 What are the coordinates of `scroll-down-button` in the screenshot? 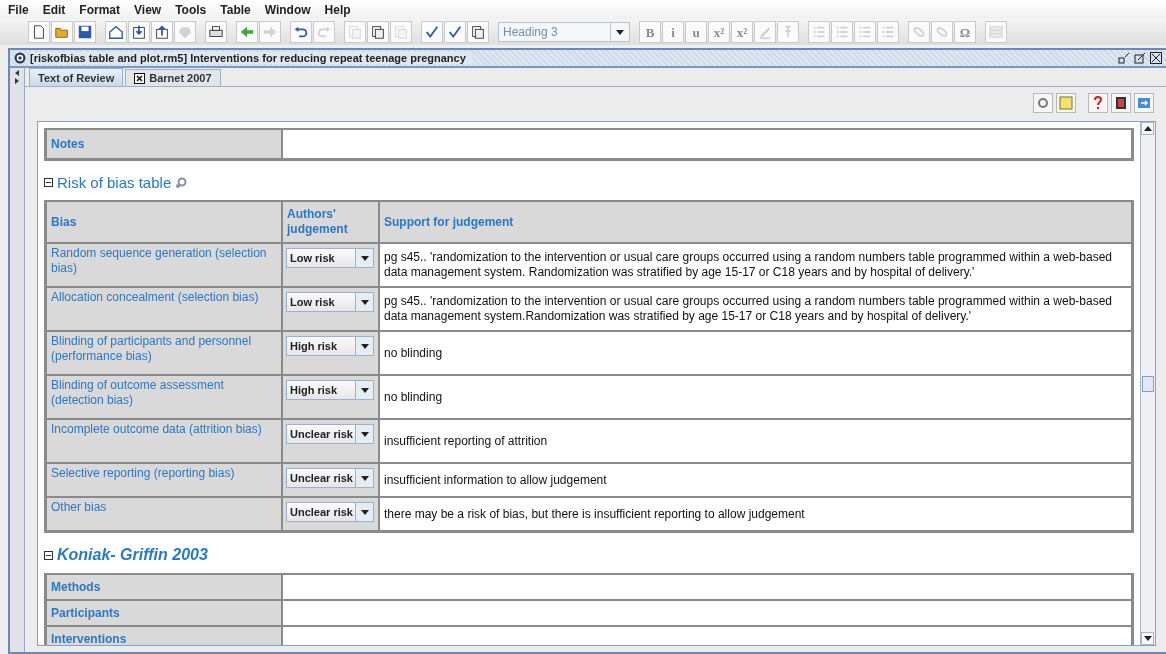 It's located at (1147, 638).